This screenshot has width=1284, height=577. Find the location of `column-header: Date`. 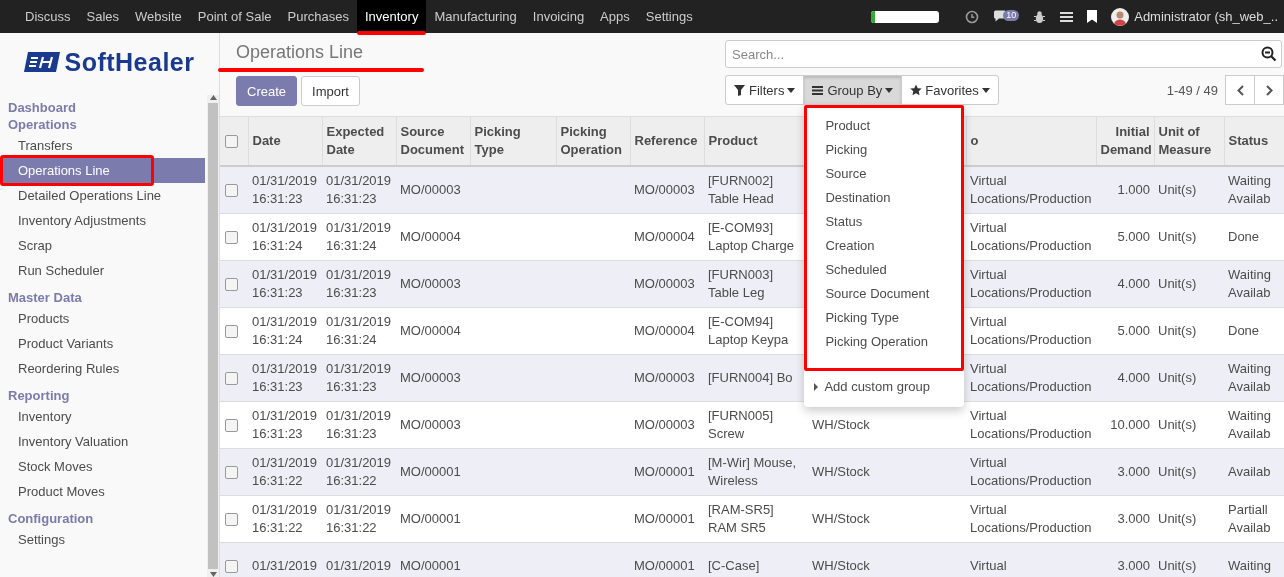

column-header: Date is located at coordinates (285, 141).